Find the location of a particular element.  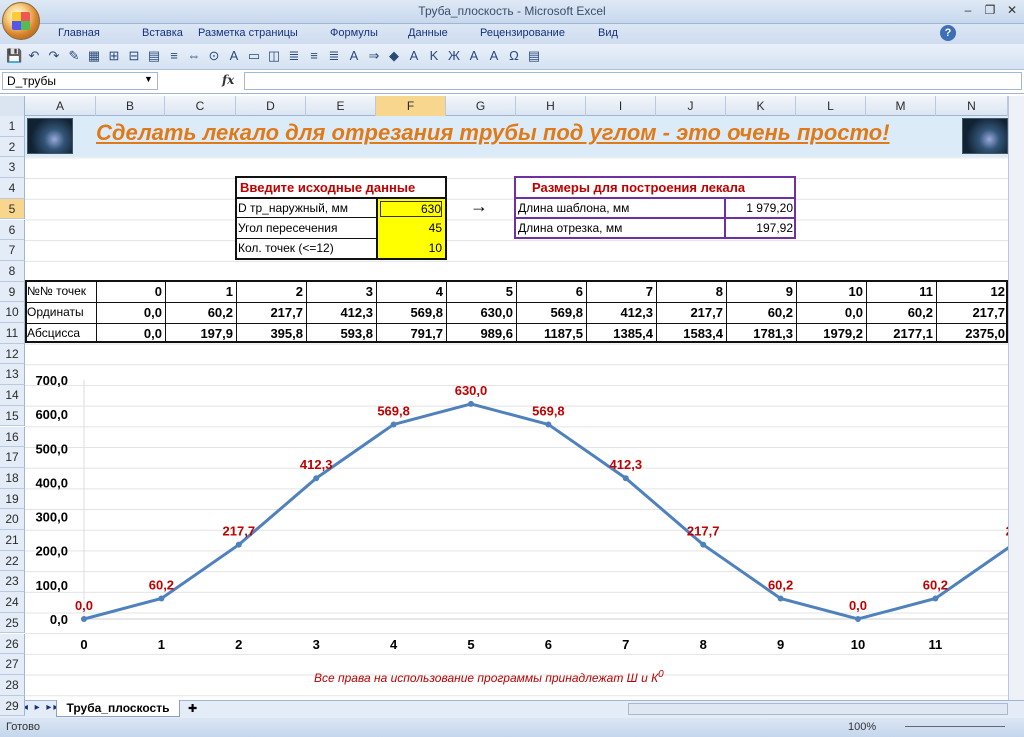

angle-input: 45 is located at coordinates (411, 228).